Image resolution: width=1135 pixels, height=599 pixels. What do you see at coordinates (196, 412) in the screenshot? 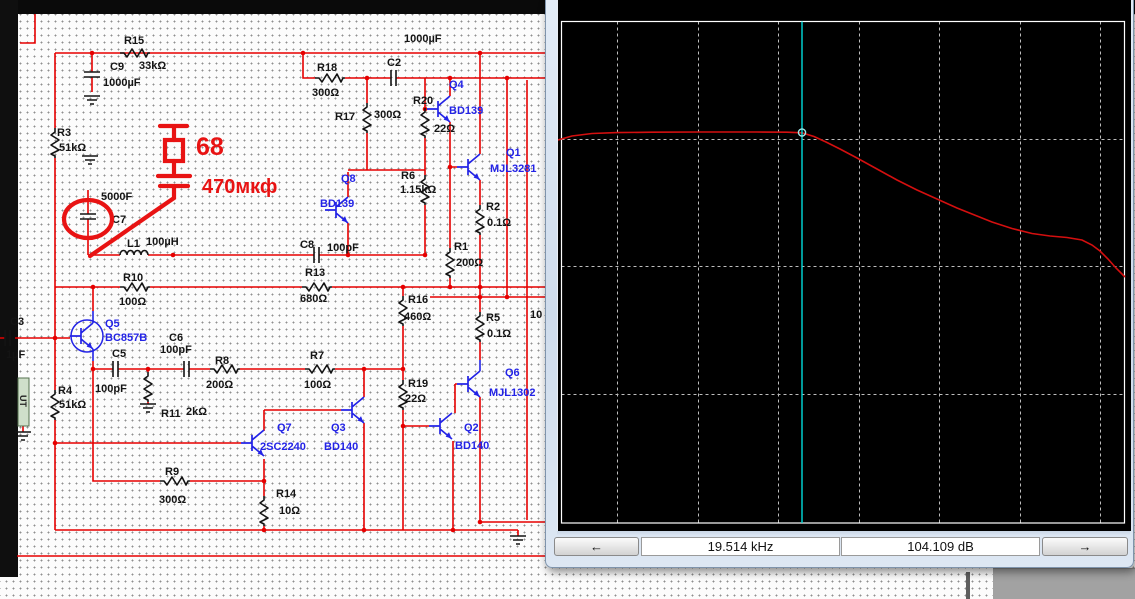
I see `value-r11: 2kΩ` at bounding box center [196, 412].